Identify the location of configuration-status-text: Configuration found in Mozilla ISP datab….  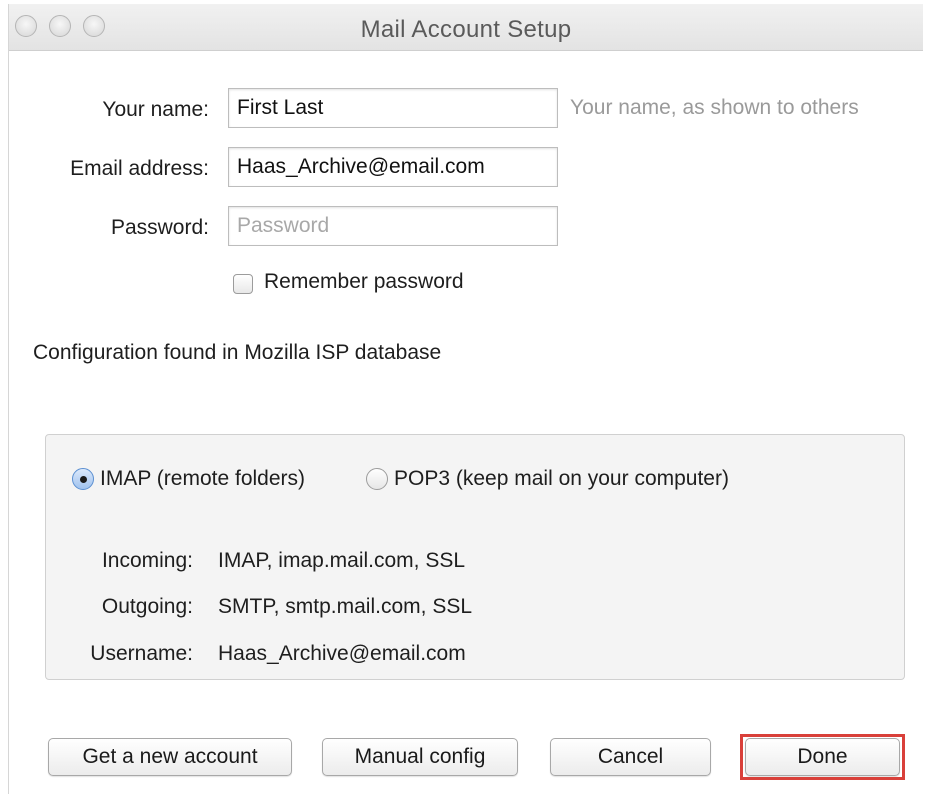
(237, 352).